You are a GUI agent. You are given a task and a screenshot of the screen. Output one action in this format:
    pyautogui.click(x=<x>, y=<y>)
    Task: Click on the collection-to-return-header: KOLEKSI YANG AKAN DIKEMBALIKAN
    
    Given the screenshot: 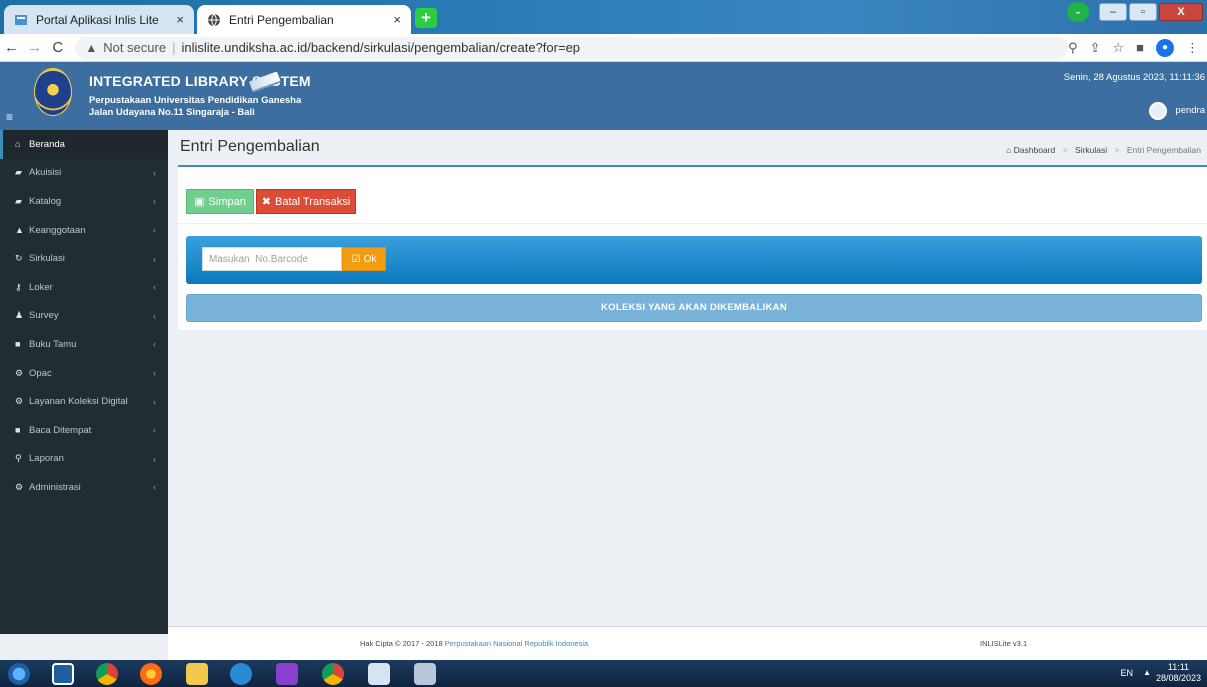 What is the action you would take?
    pyautogui.click(x=694, y=308)
    